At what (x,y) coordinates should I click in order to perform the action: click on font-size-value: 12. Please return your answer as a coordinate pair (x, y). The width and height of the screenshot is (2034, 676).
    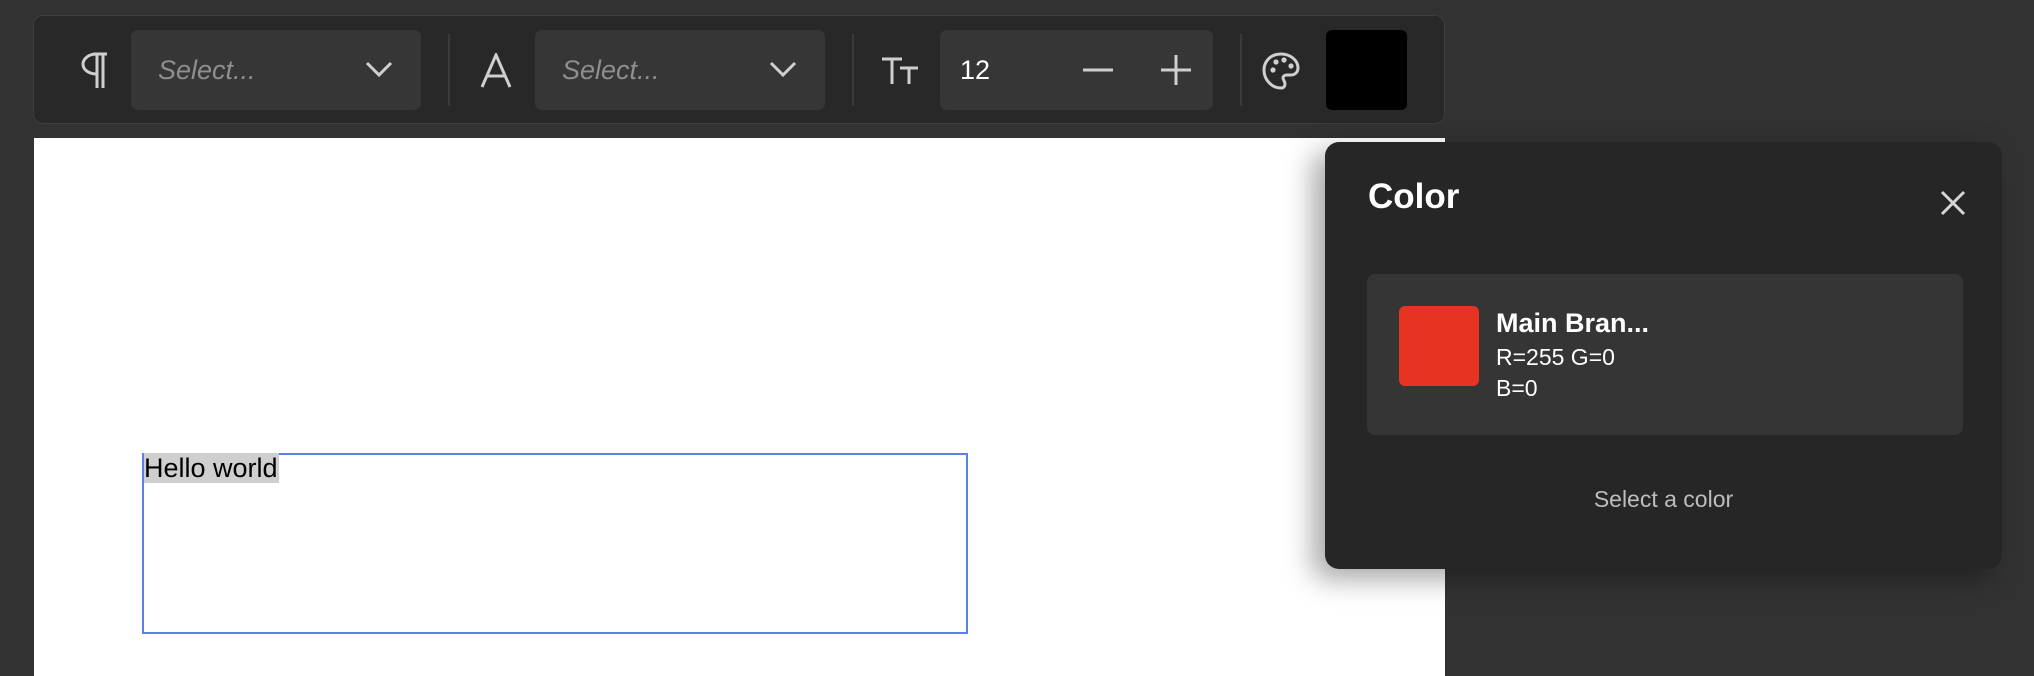
    Looking at the image, I should click on (975, 70).